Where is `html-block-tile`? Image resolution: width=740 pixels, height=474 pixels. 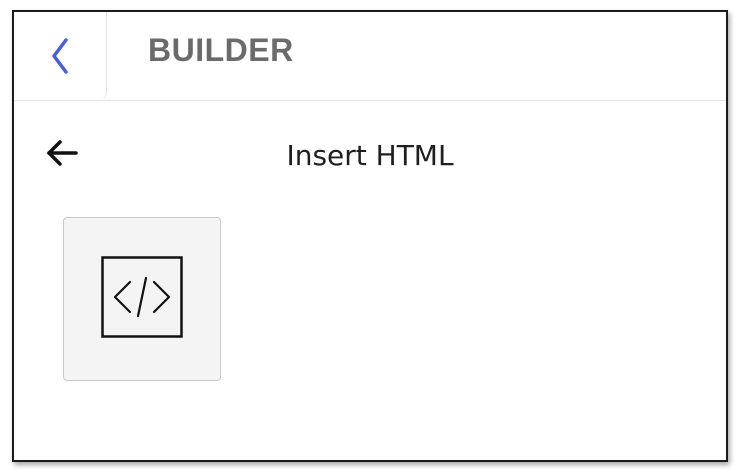
html-block-tile is located at coordinates (142, 299).